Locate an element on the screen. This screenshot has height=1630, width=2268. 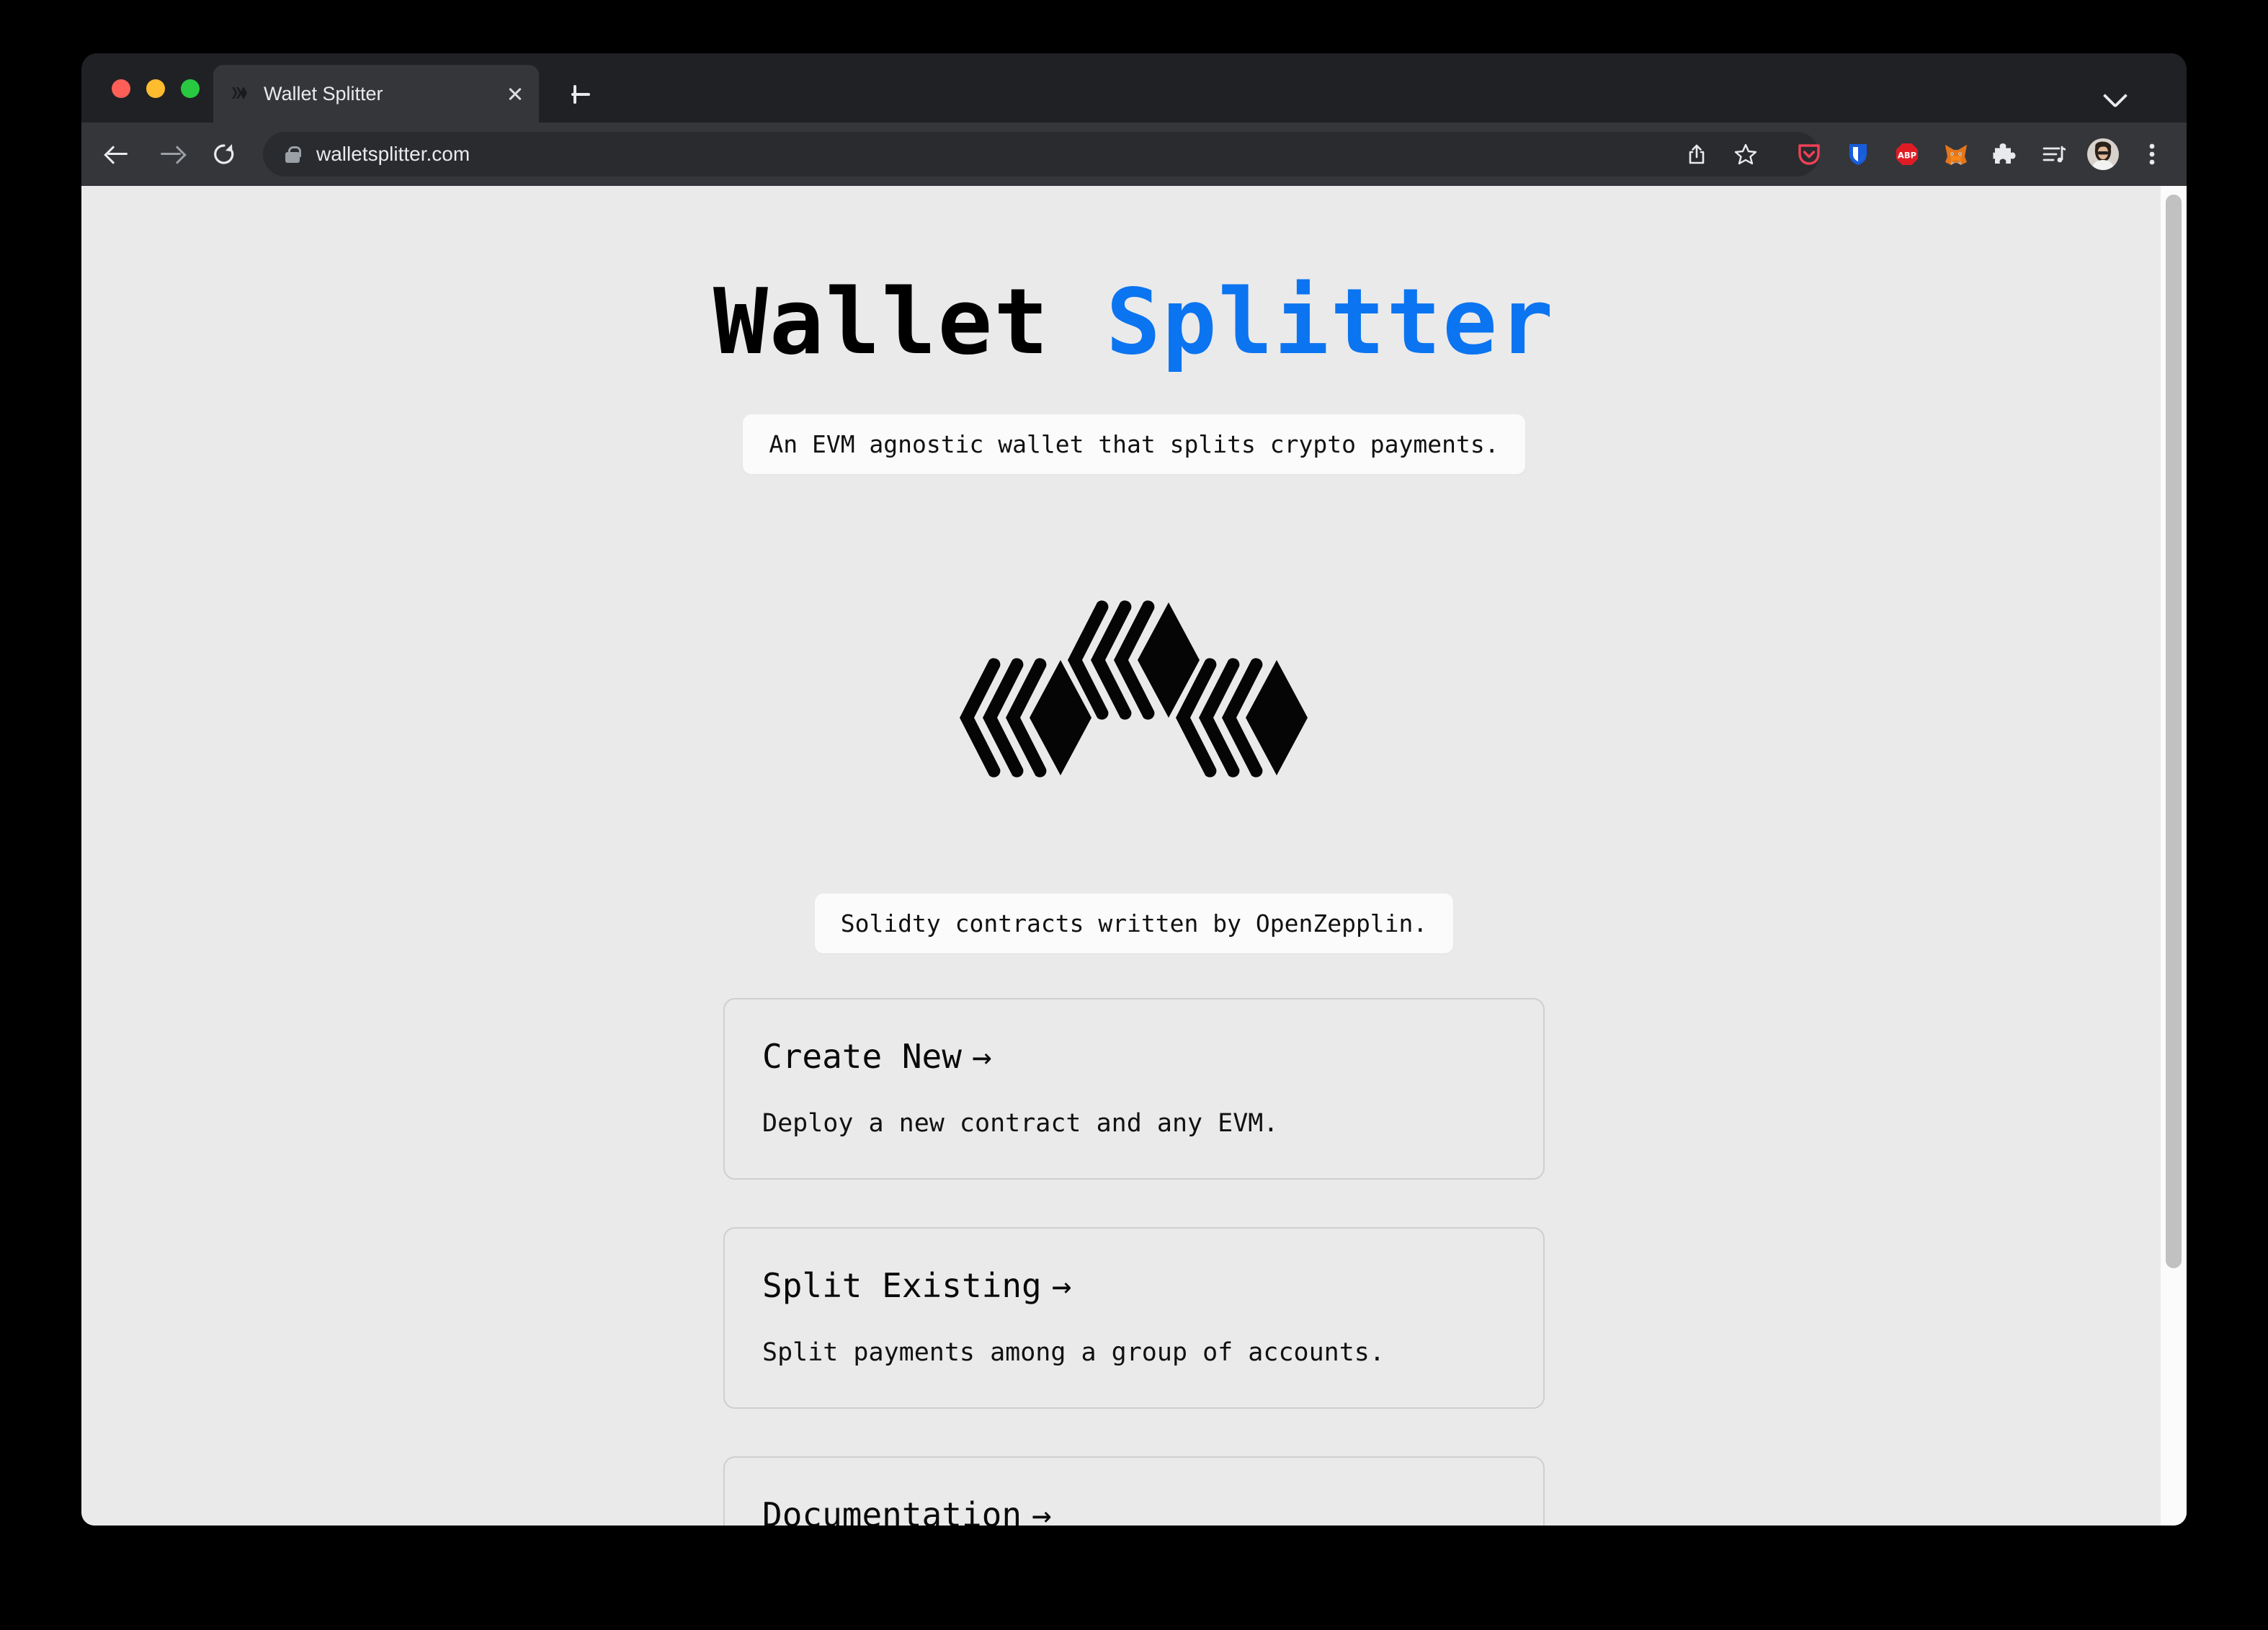
tab-close-icon is located at coordinates (515, 93).